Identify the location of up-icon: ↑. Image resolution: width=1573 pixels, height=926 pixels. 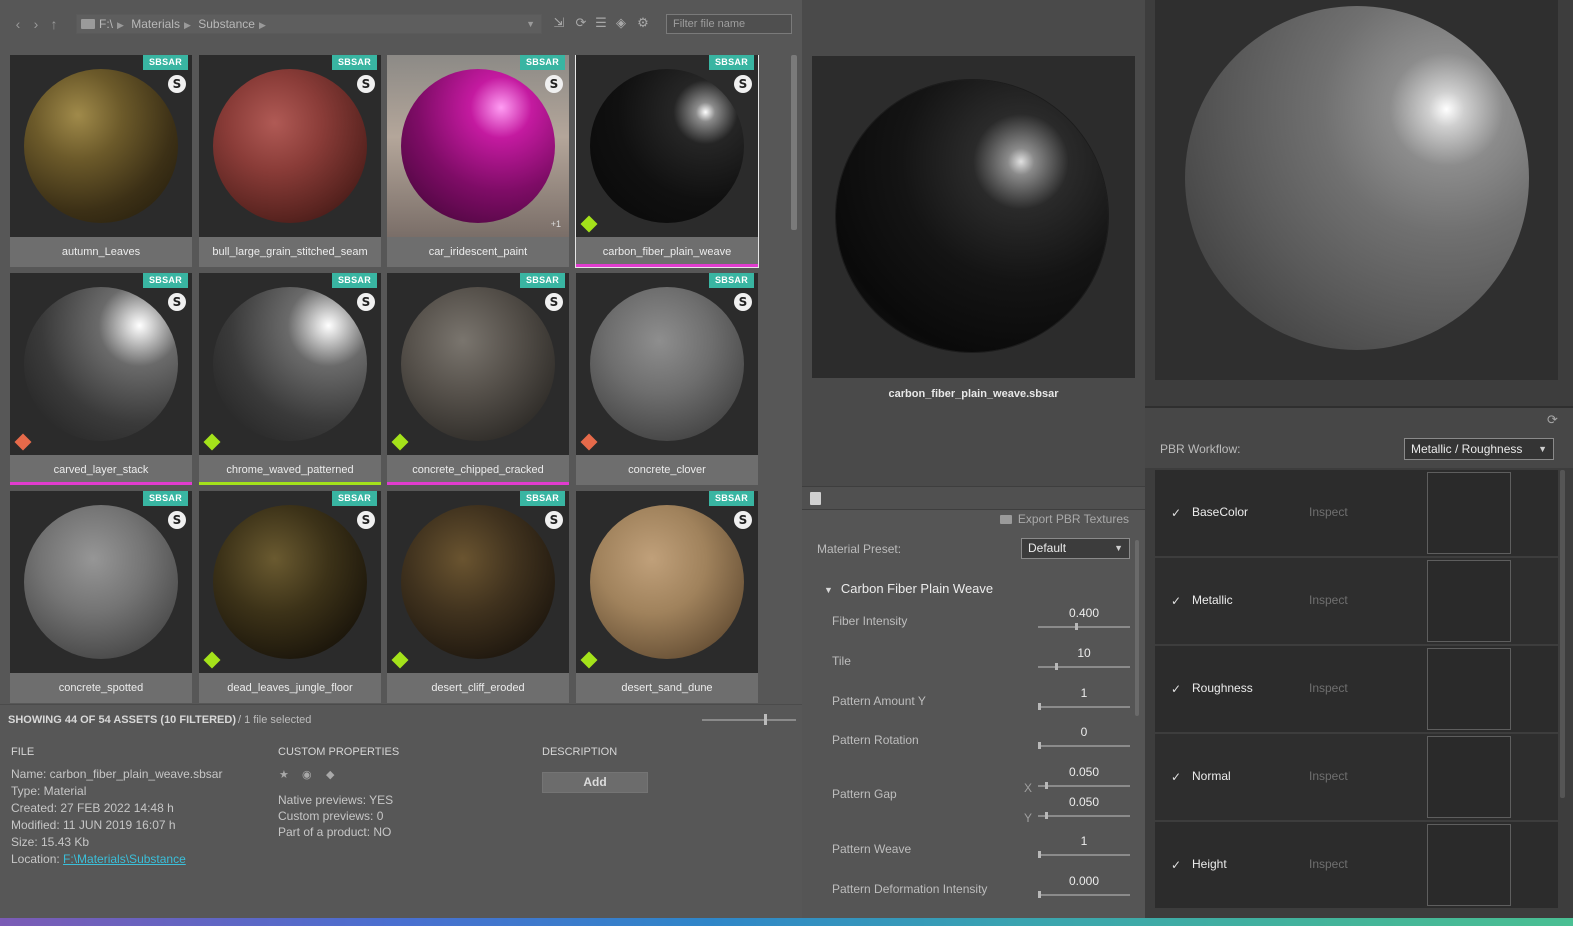
(54, 24).